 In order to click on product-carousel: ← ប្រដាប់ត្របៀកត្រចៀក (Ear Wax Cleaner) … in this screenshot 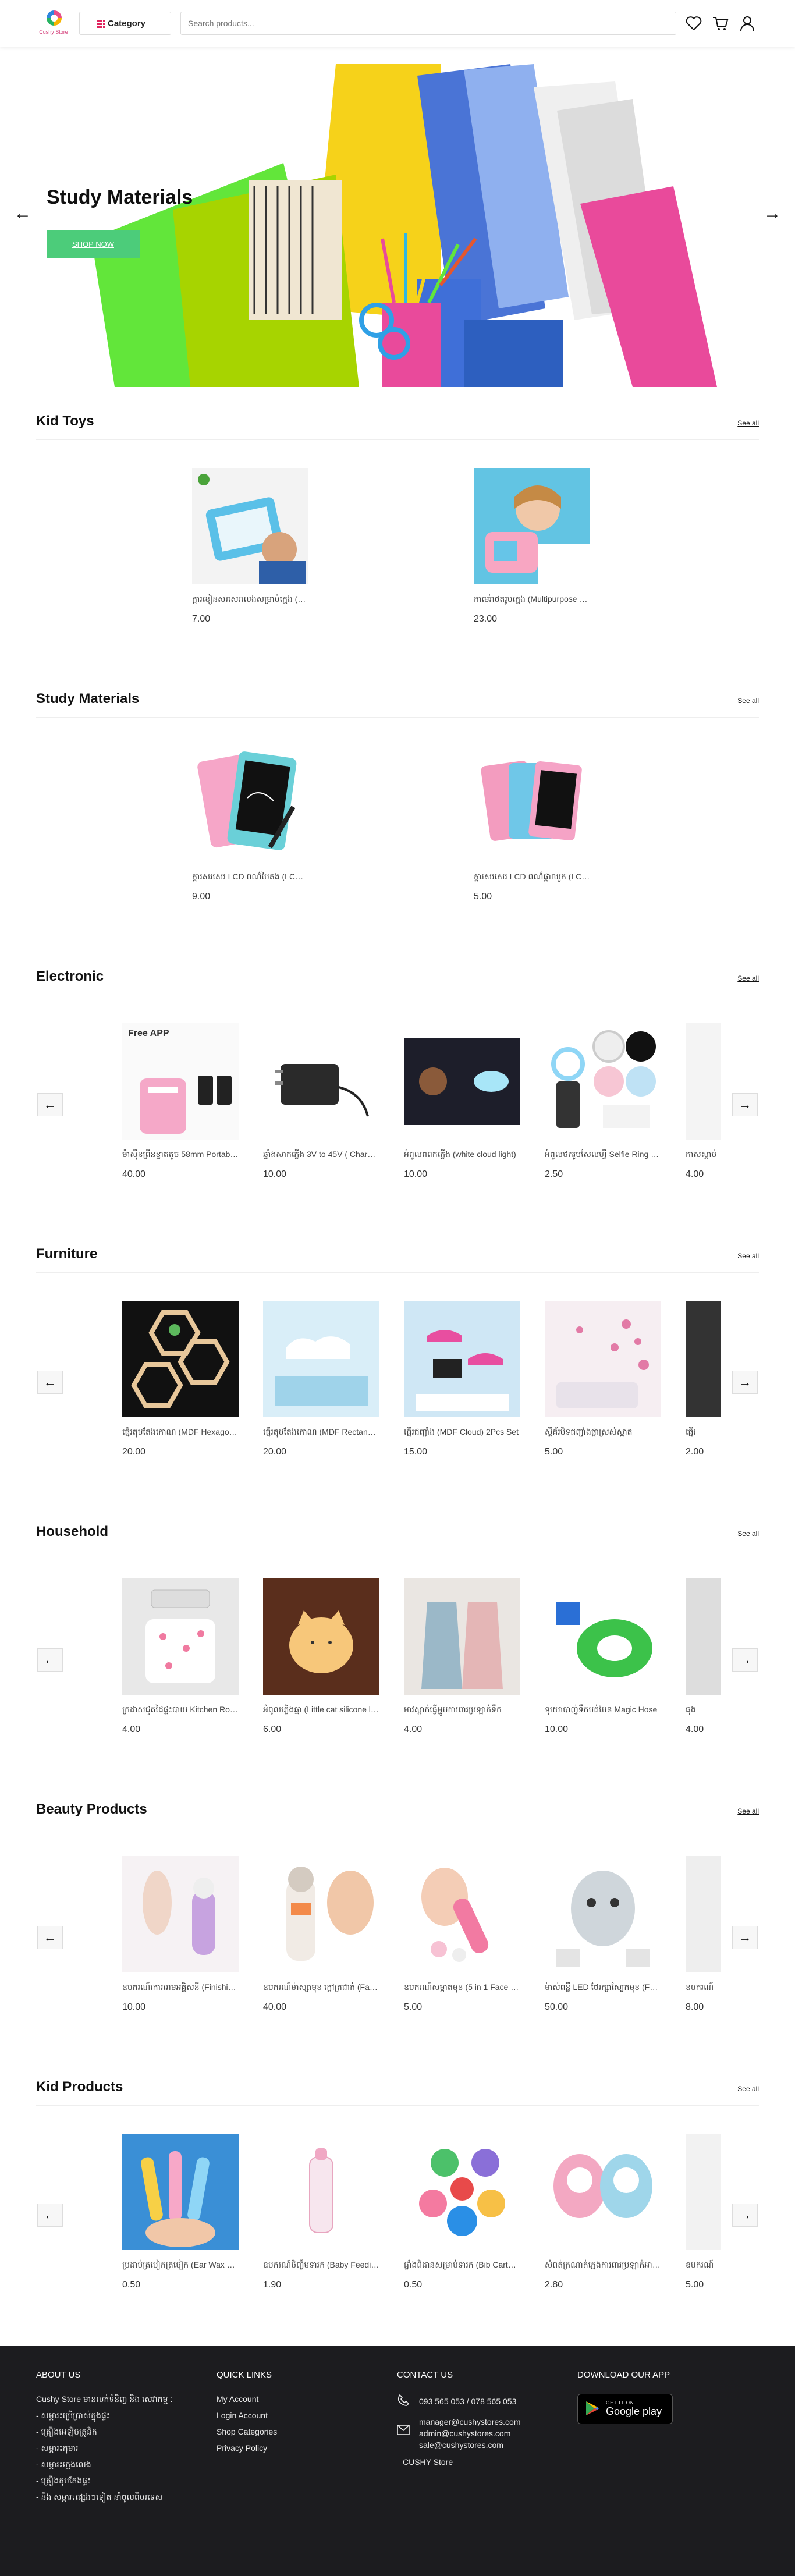, I will do `click(397, 2217)`.